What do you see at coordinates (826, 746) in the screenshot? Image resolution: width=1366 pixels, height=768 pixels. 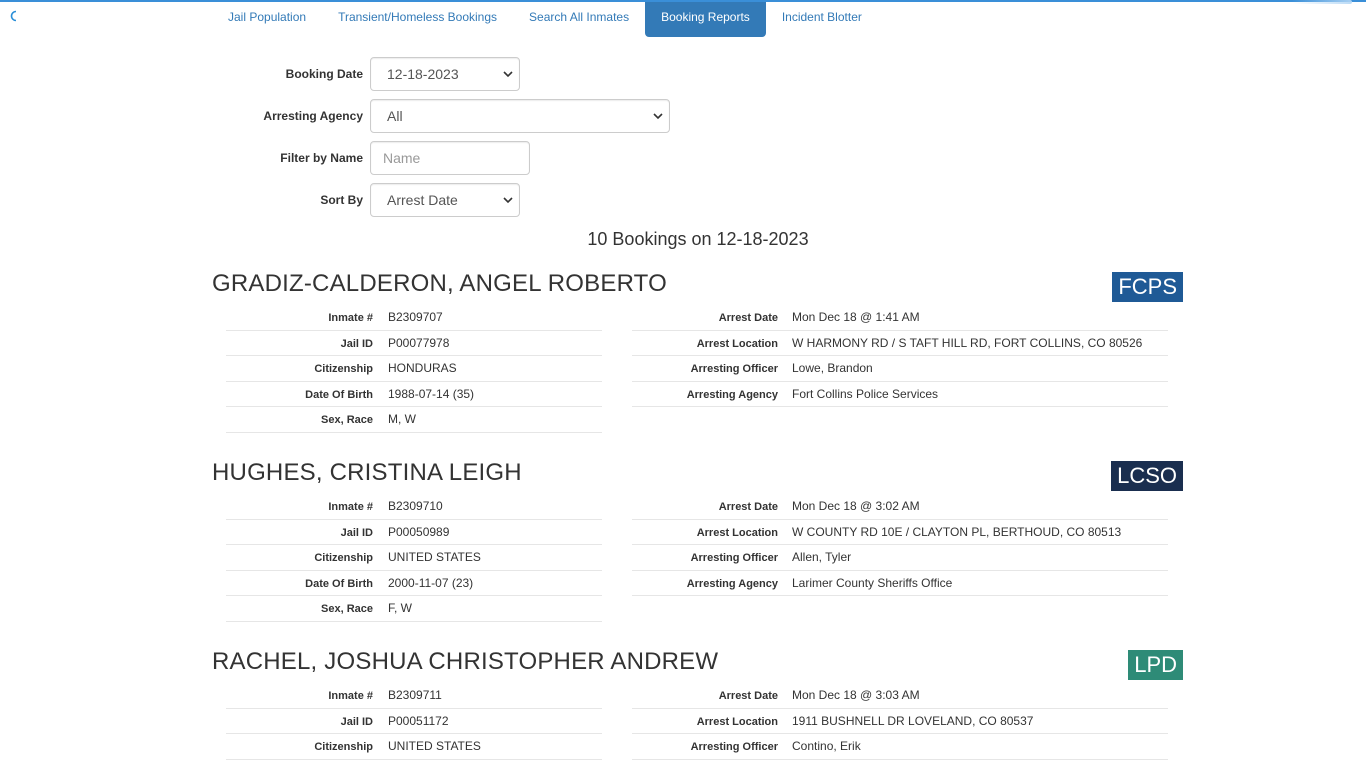 I see `arresting-officer-value: Contino, Erik` at bounding box center [826, 746].